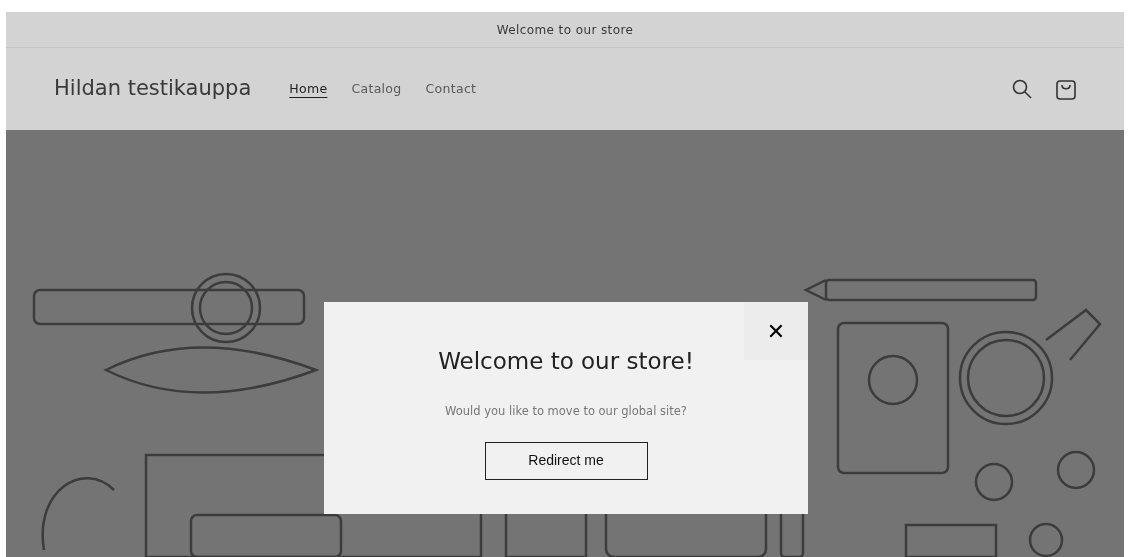 The image size is (1128, 557). Describe the element at coordinates (1022, 89) in the screenshot. I see `search-icon` at that location.